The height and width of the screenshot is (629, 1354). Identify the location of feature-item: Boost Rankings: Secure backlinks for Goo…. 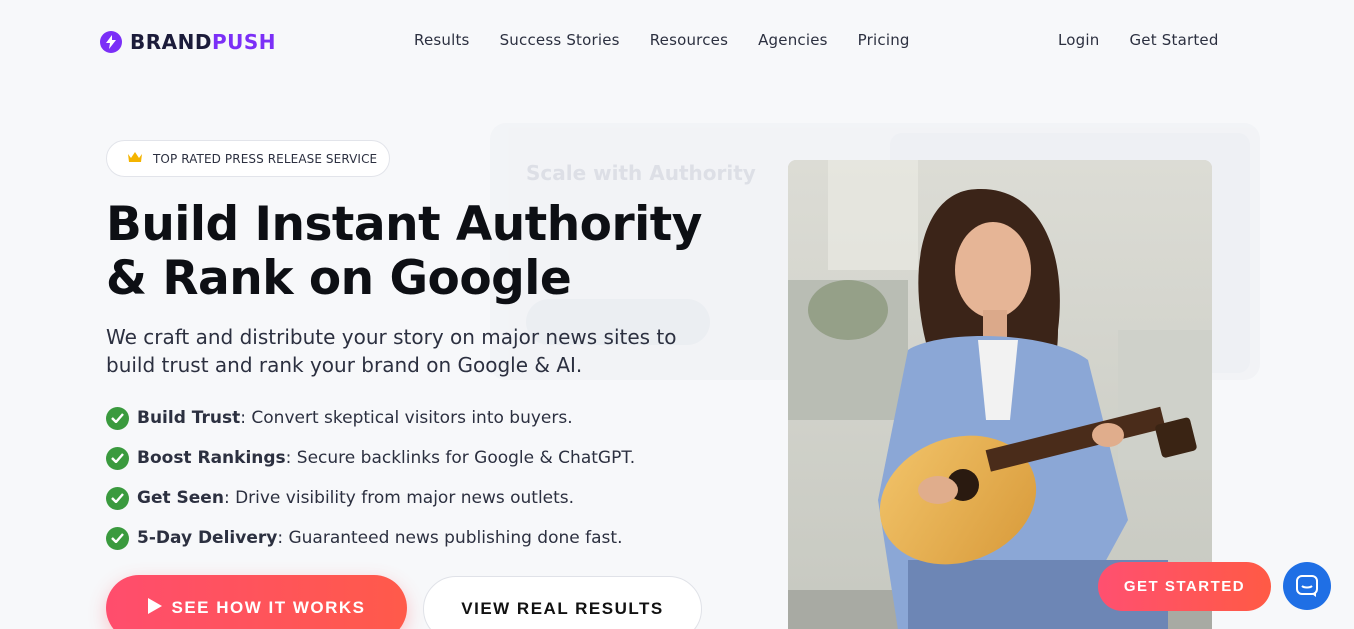
(370, 458).